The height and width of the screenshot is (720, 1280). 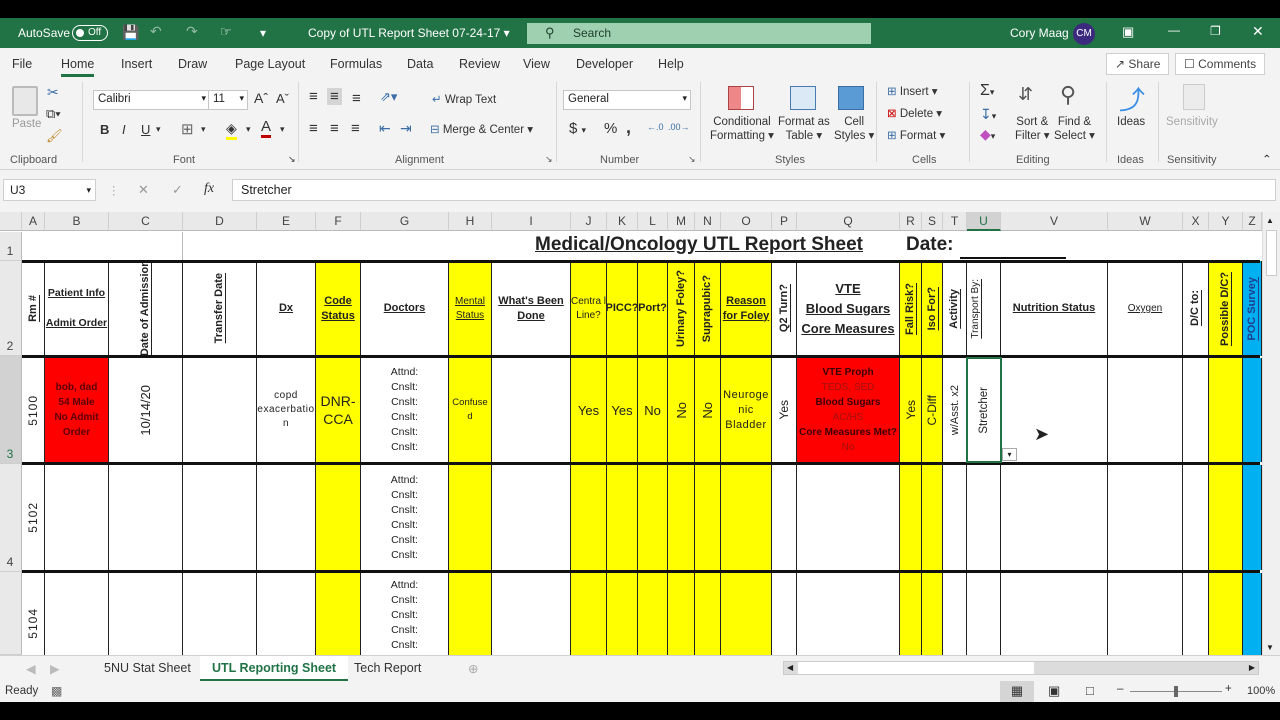 What do you see at coordinates (916, 668) in the screenshot?
I see `horizontal-scroll-thumb` at bounding box center [916, 668].